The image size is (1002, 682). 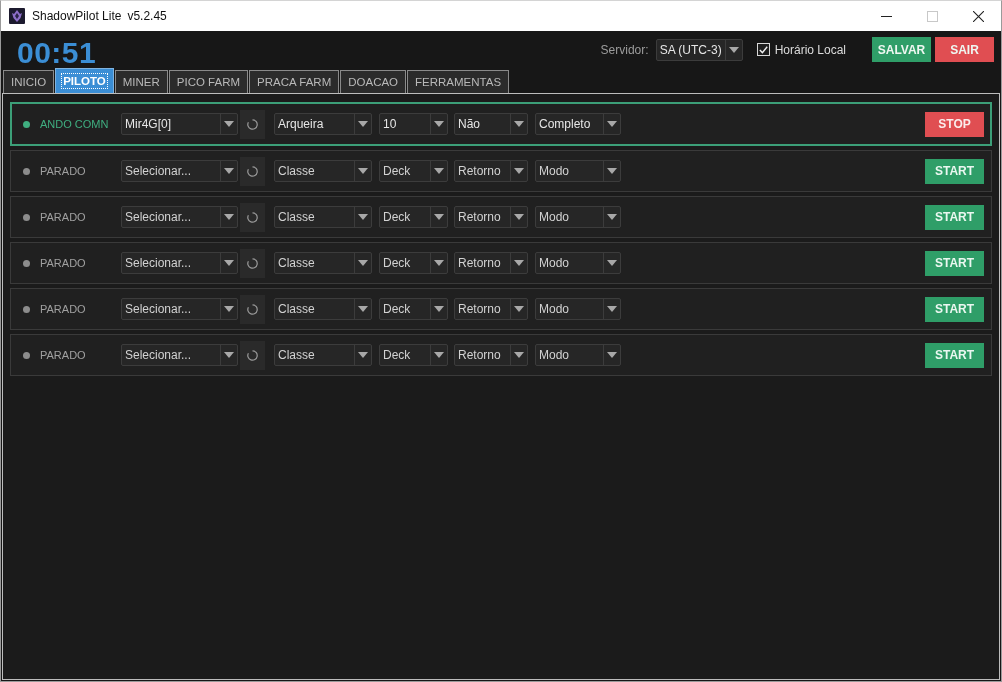 I want to click on tab: INICIO, so click(x=29, y=81).